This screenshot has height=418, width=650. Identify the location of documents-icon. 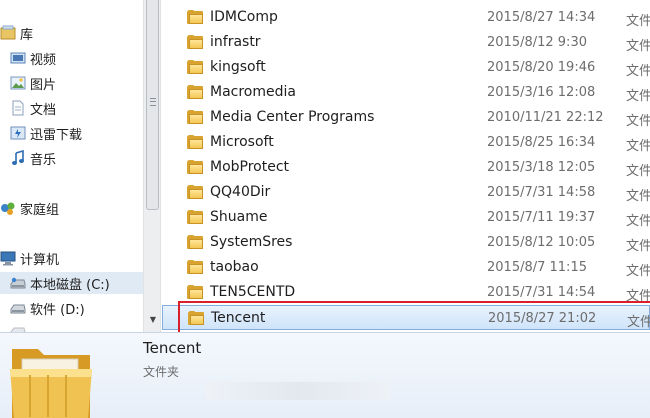
(18, 108).